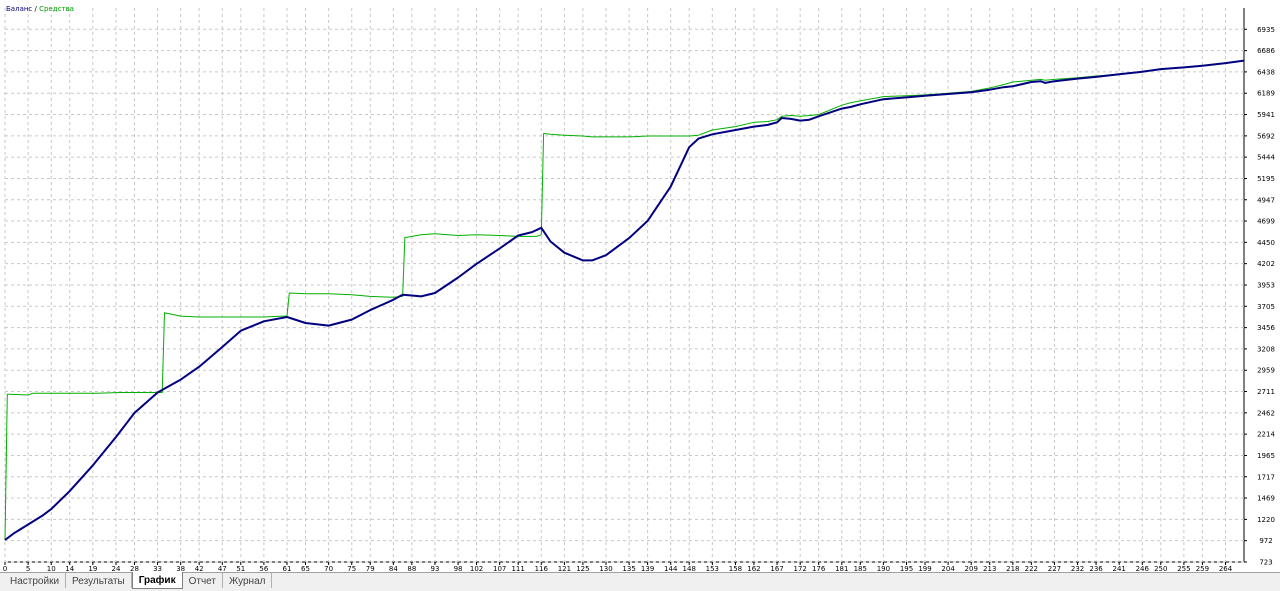 The height and width of the screenshot is (591, 1280). I want to click on y-tick-label: 1469, so click(1266, 499).